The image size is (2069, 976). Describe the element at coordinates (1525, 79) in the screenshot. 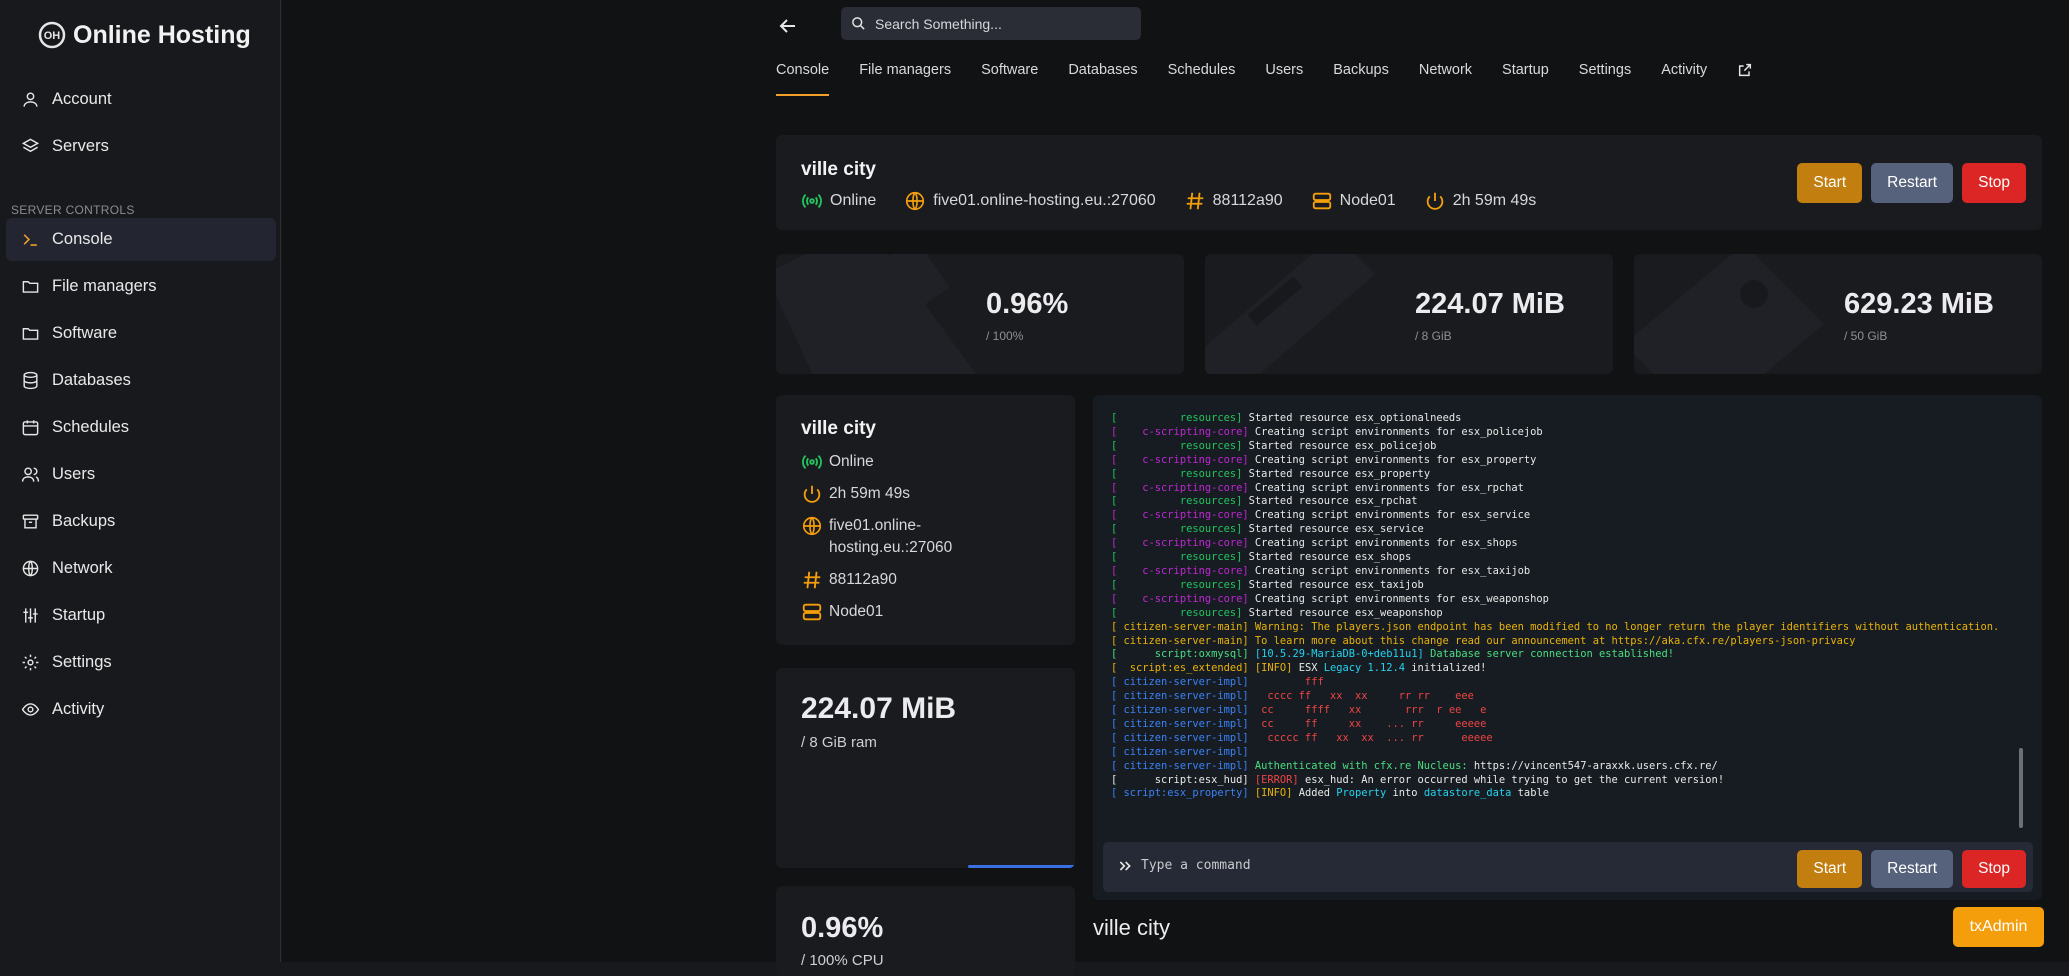

I see `tab-startup: Startup` at that location.